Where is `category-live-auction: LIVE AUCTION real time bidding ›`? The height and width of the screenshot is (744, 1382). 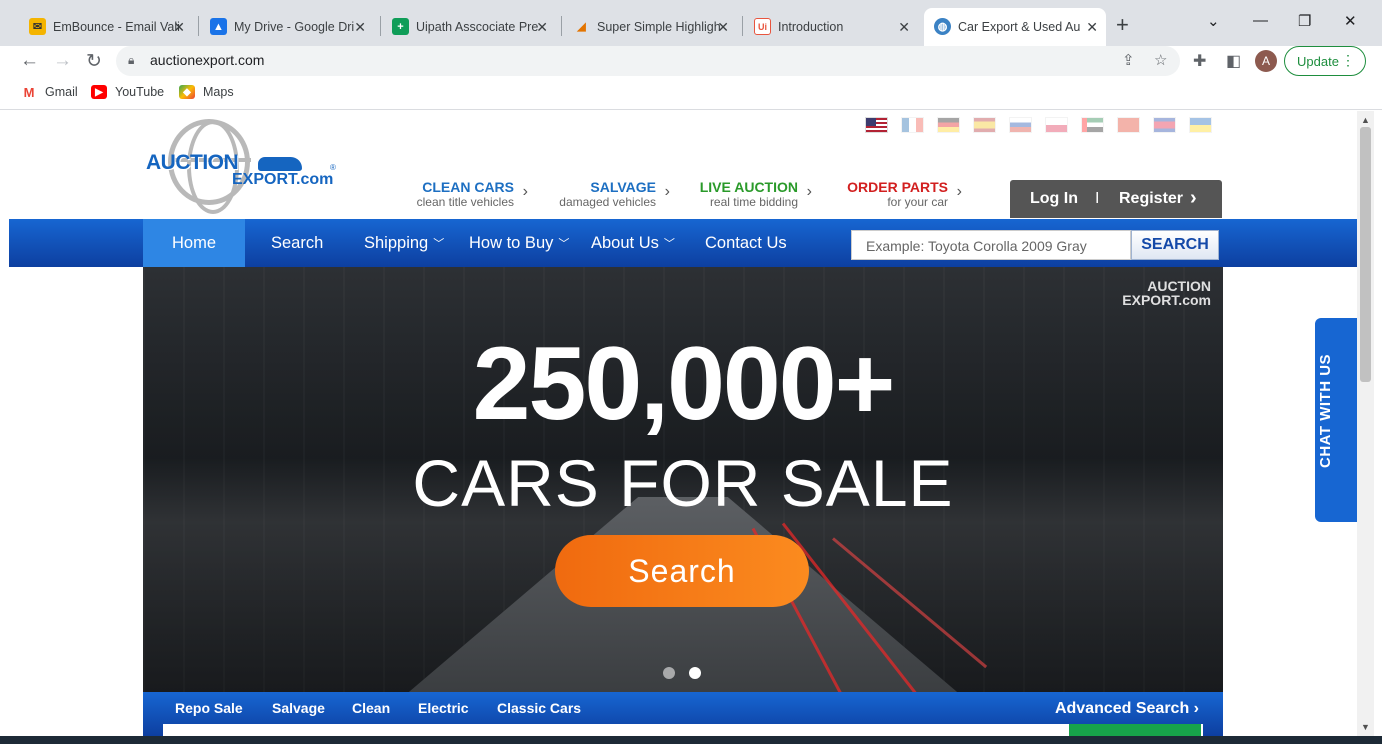
category-live-auction: LIVE AUCTION real time bidding › is located at coordinates (753, 194).